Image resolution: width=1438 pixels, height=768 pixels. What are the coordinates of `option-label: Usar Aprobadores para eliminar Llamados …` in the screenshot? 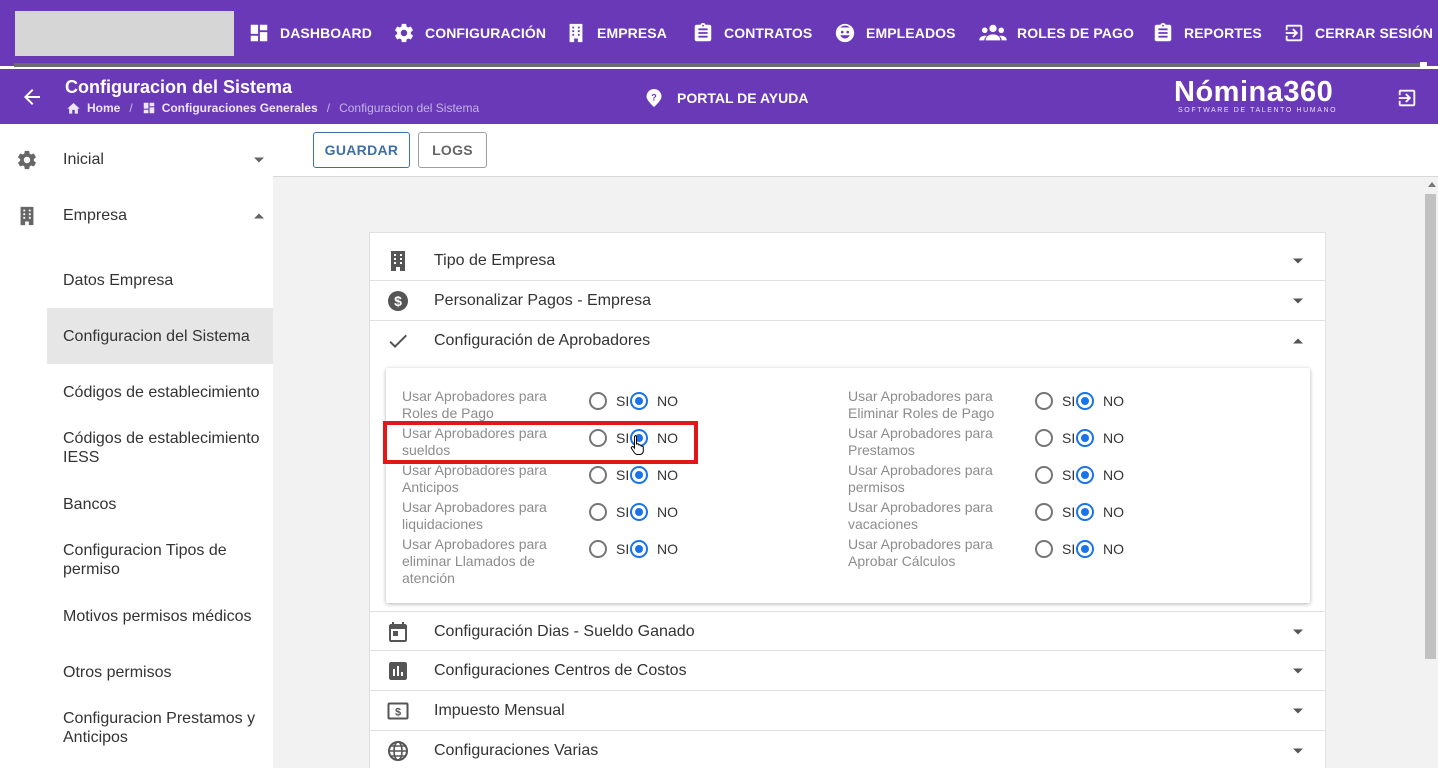 It's located at (474, 561).